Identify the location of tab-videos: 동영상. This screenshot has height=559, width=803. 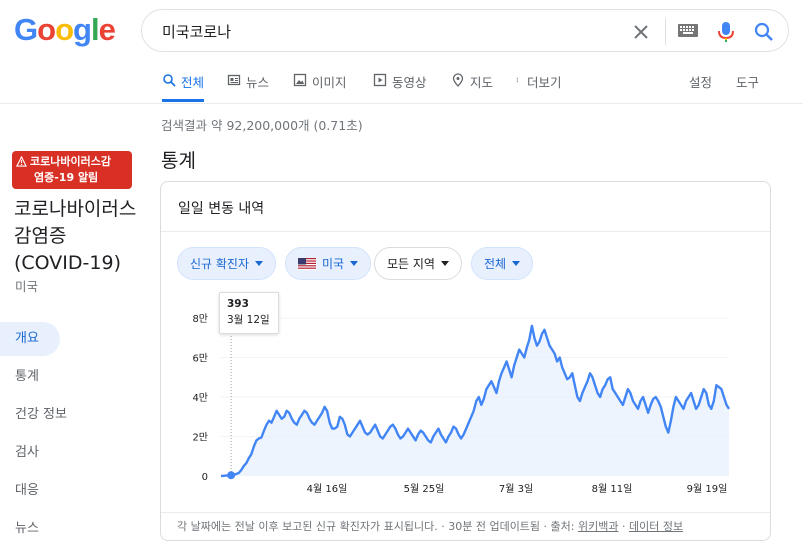
(400, 87).